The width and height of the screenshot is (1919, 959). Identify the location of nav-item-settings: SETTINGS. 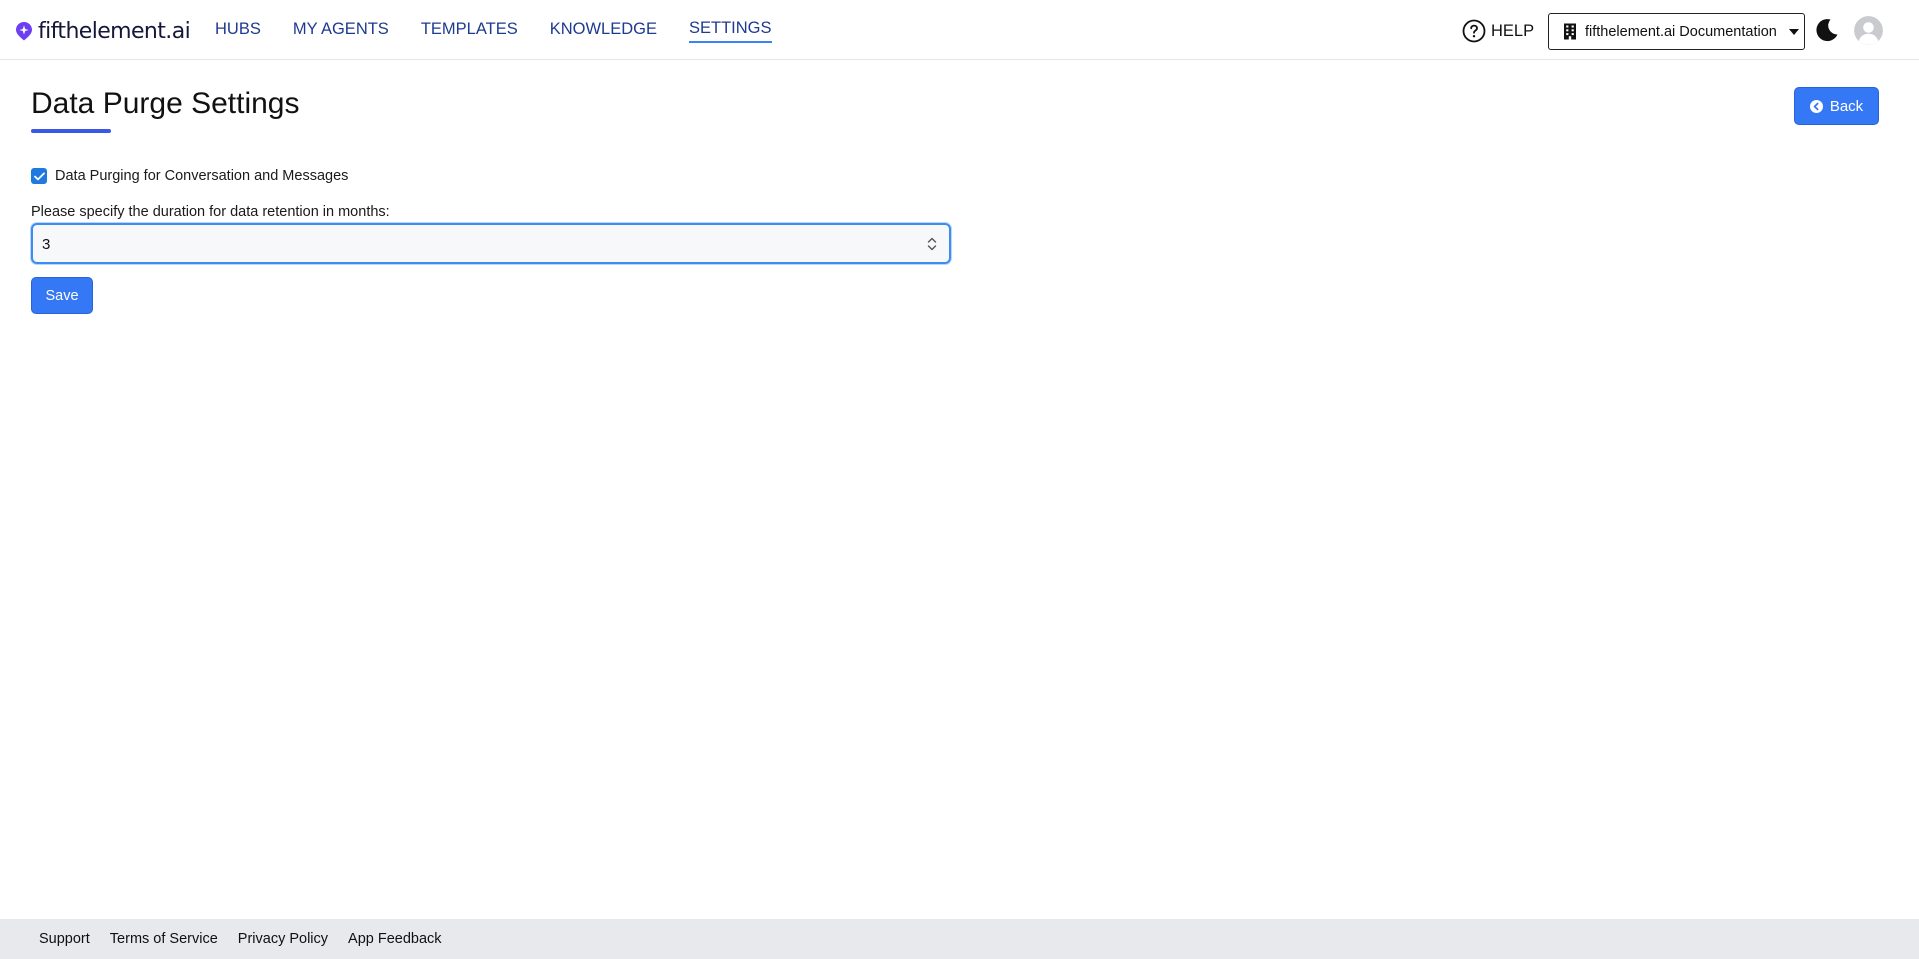
(730, 30).